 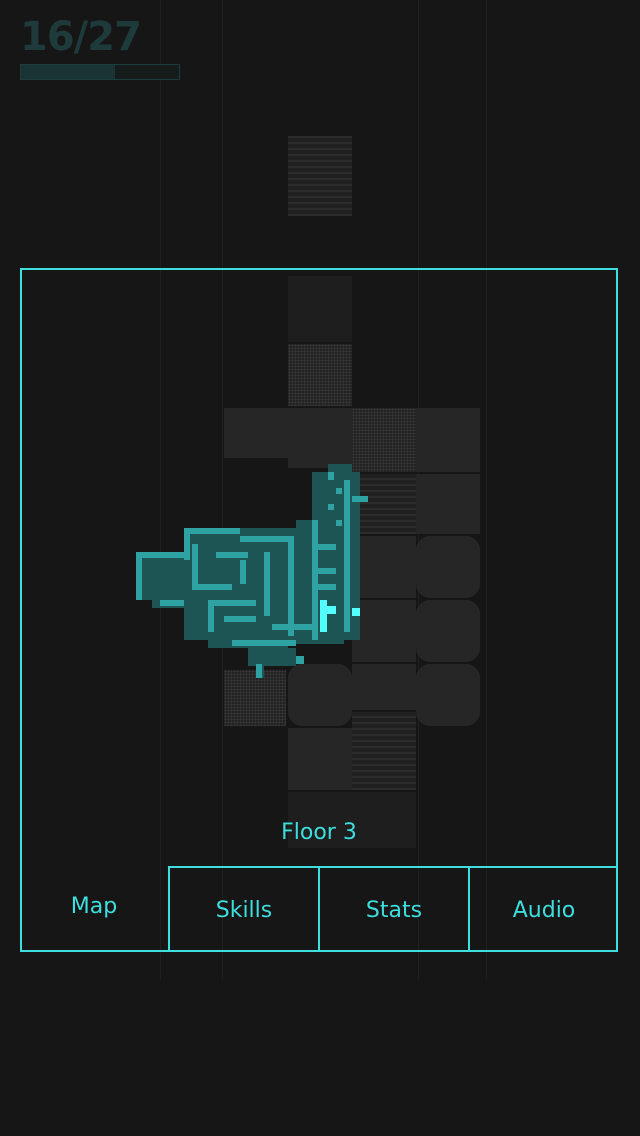 I want to click on menu-tab-bar: Map Skills Stats Audio, so click(x=319, y=909).